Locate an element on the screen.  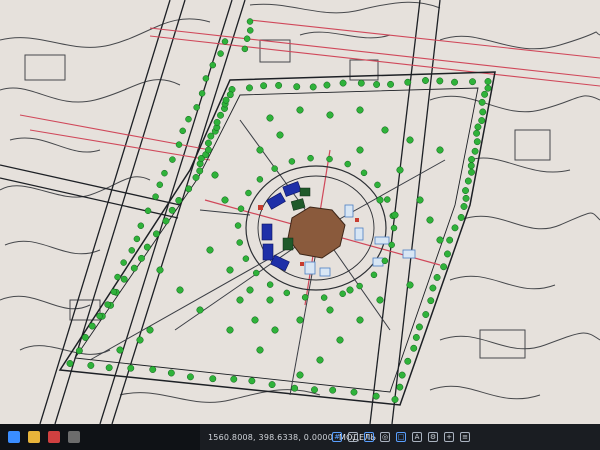
windows-icon is located at coordinates (14, 437).